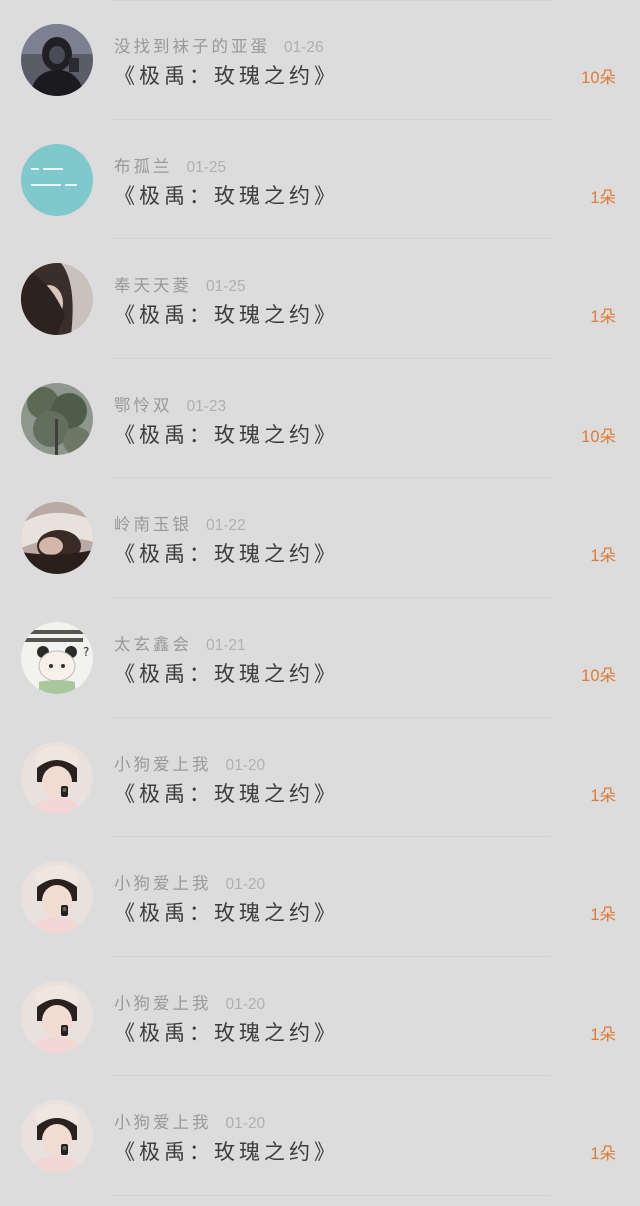 The width and height of the screenshot is (640, 1206). Describe the element at coordinates (180, 284) in the screenshot. I see `username: 奉天天菱 01-25` at that location.